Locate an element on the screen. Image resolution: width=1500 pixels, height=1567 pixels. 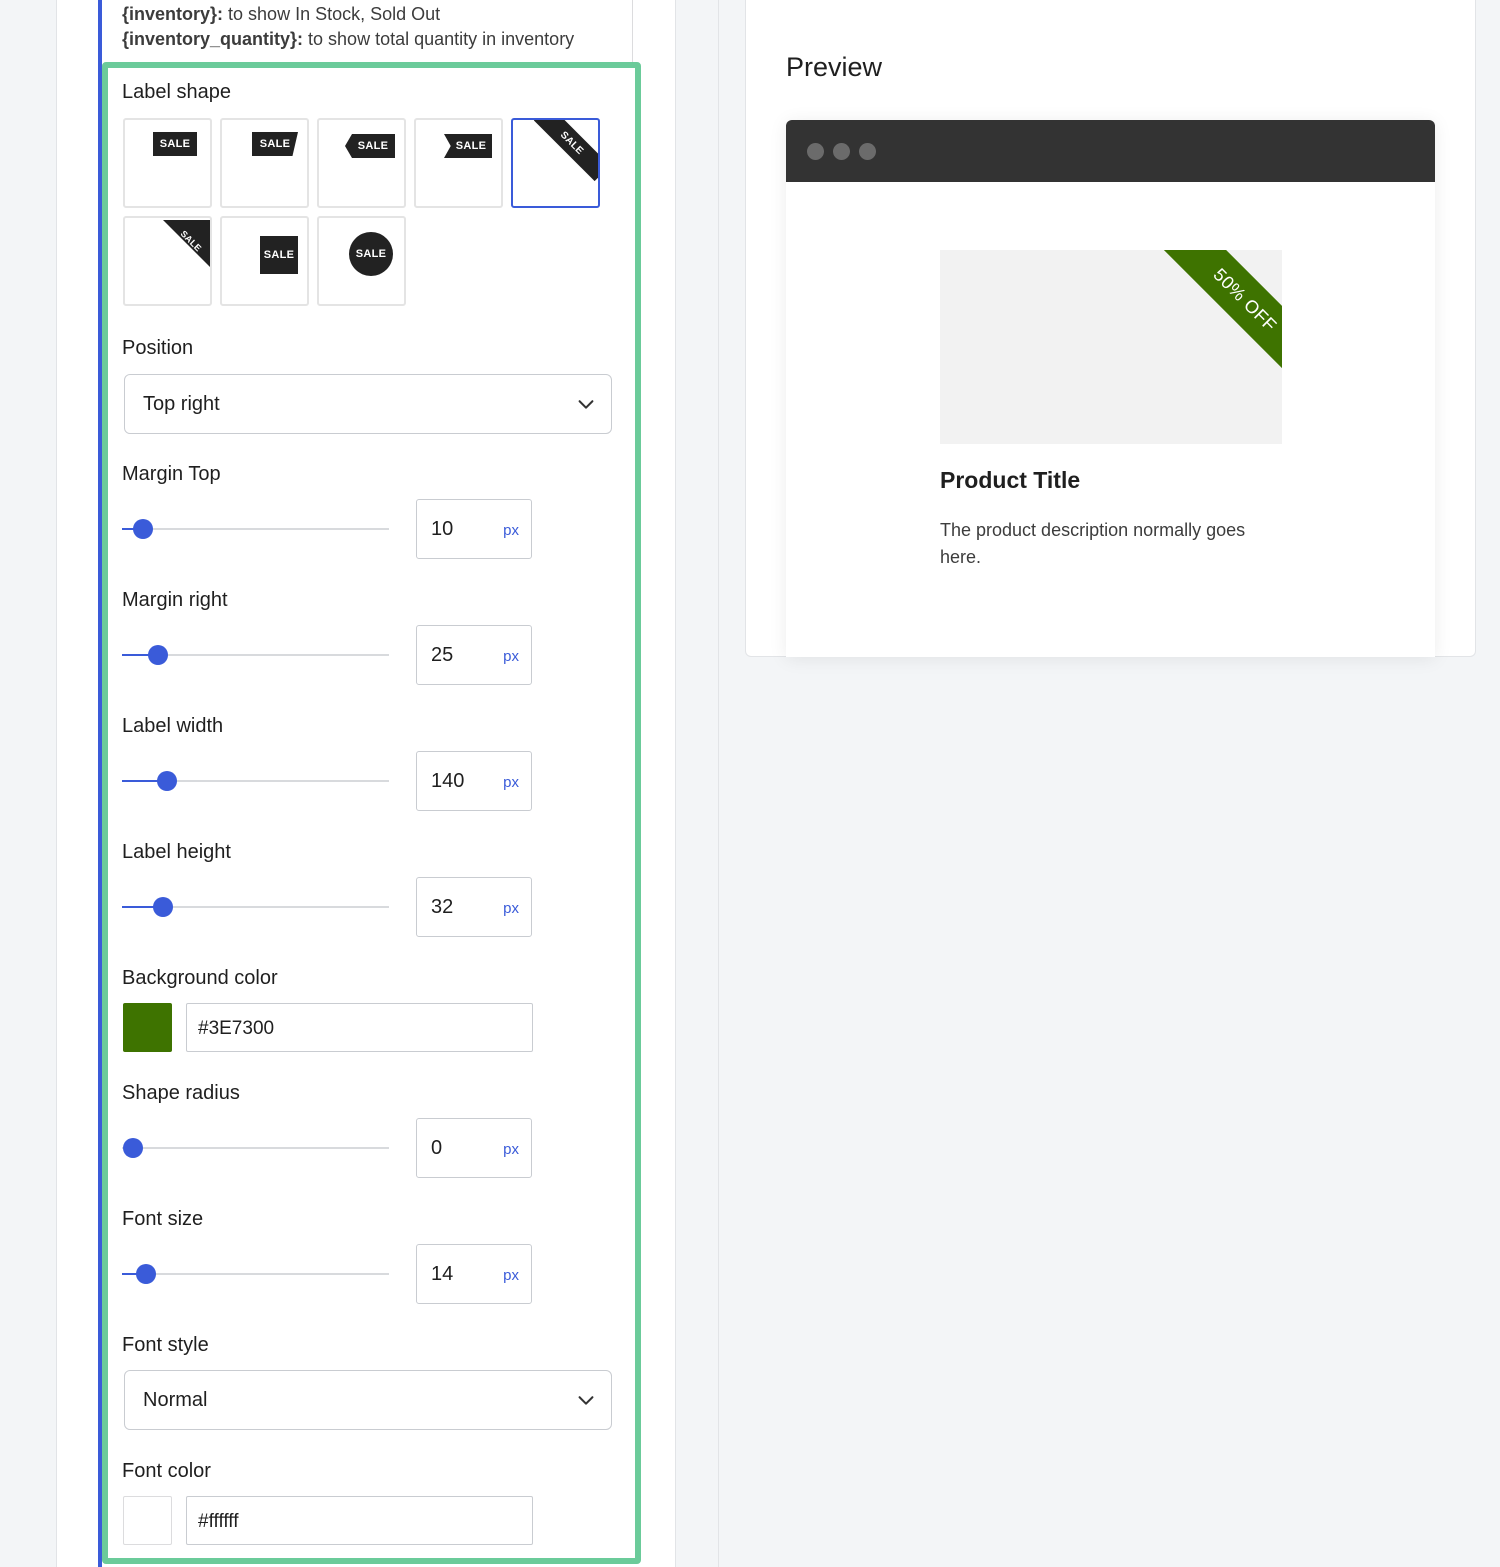
label-height-value: 32 is located at coordinates (442, 907).